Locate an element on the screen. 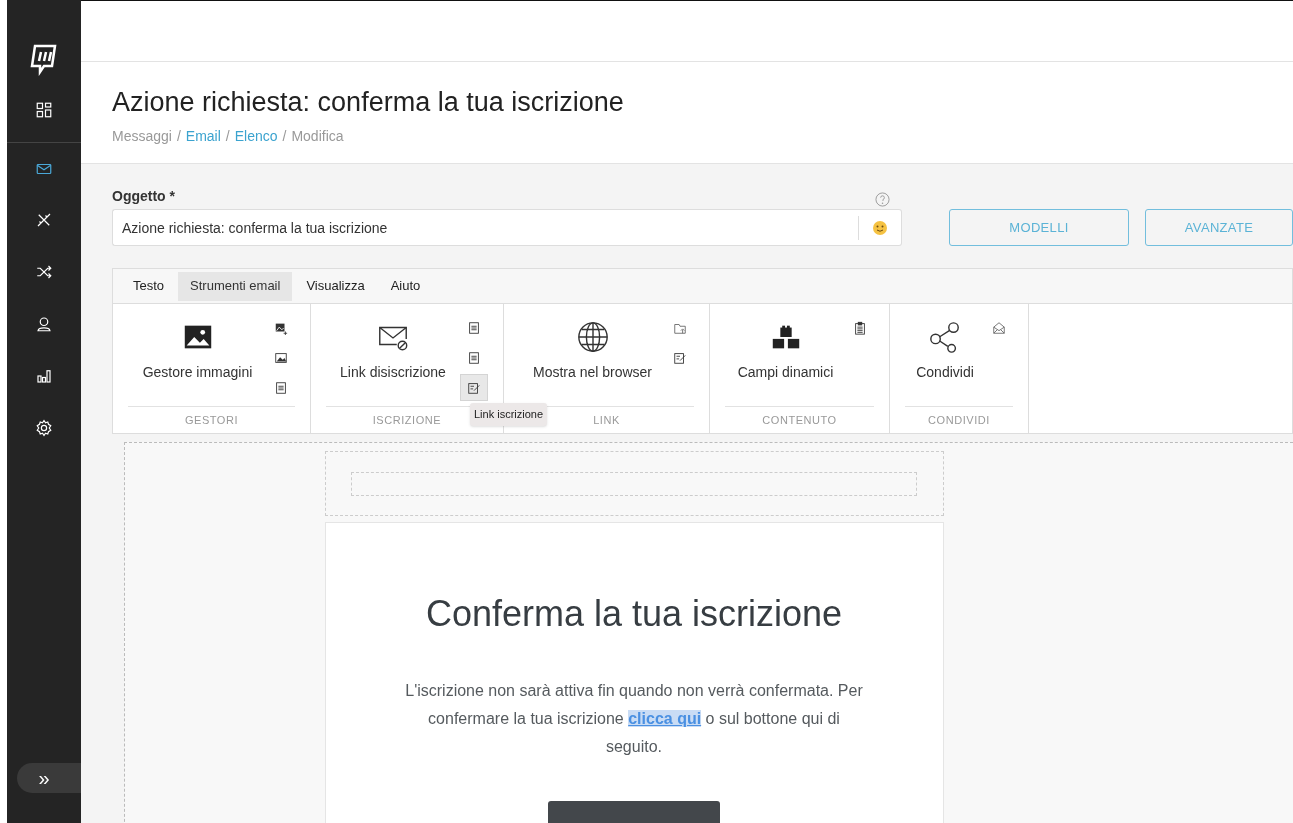 The width and height of the screenshot is (1293, 823). image-icon is located at coordinates (281, 357).